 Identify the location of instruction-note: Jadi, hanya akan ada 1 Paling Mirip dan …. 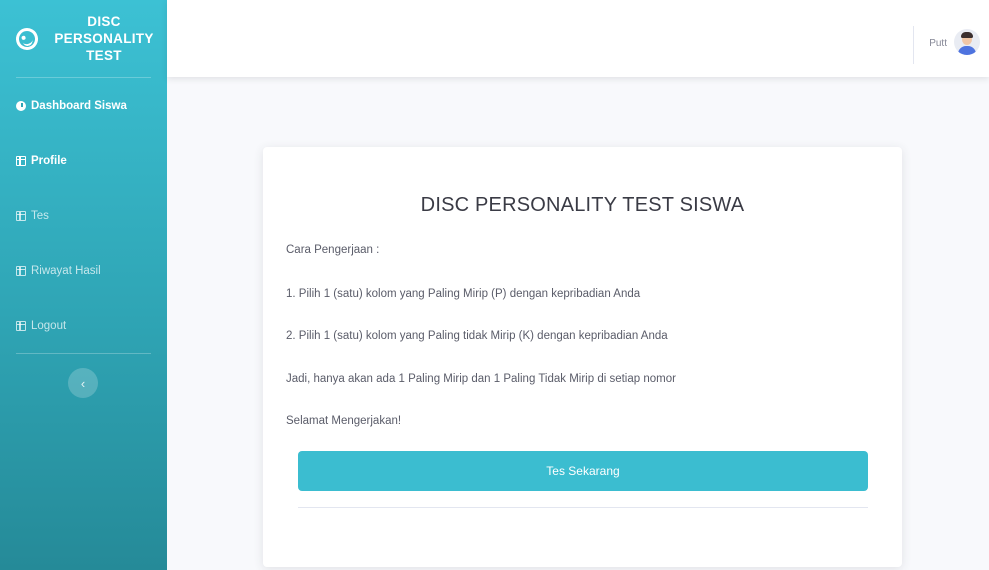
(481, 379).